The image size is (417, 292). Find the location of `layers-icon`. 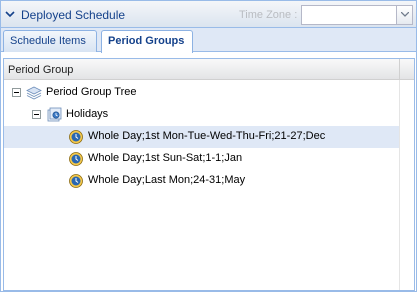

layers-icon is located at coordinates (34, 93).